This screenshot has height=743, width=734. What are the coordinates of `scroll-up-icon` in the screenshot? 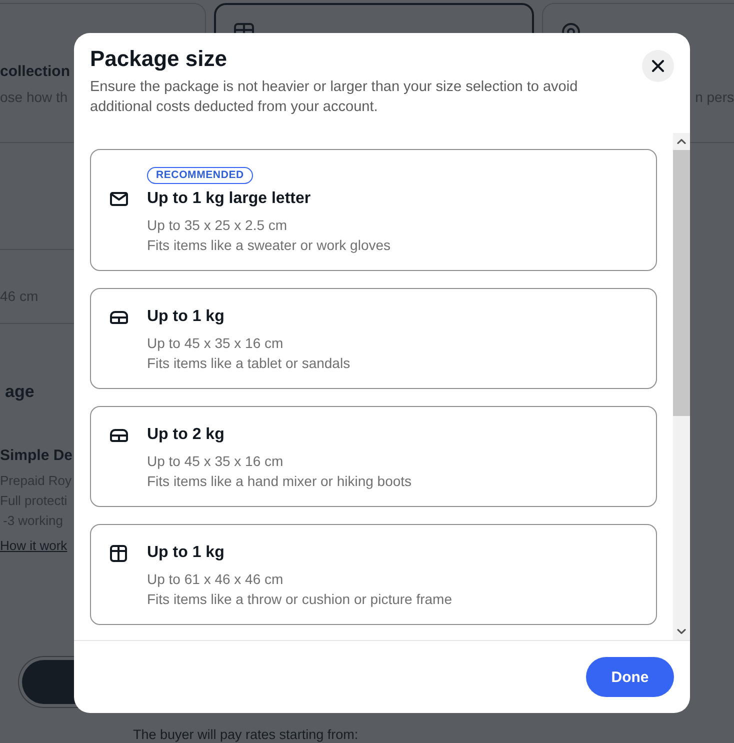 It's located at (681, 141).